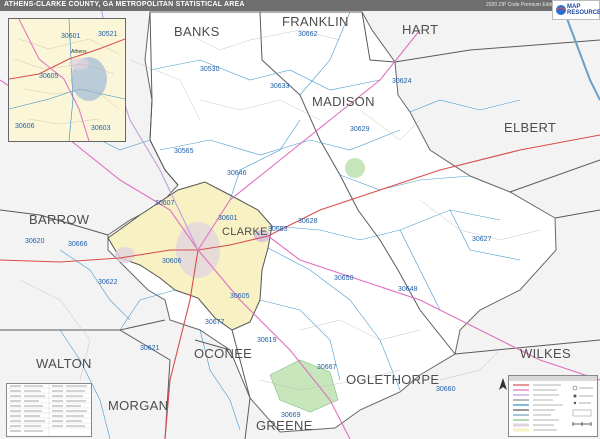  What do you see at coordinates (240, 296) in the screenshot?
I see `zip-label: 30605` at bounding box center [240, 296].